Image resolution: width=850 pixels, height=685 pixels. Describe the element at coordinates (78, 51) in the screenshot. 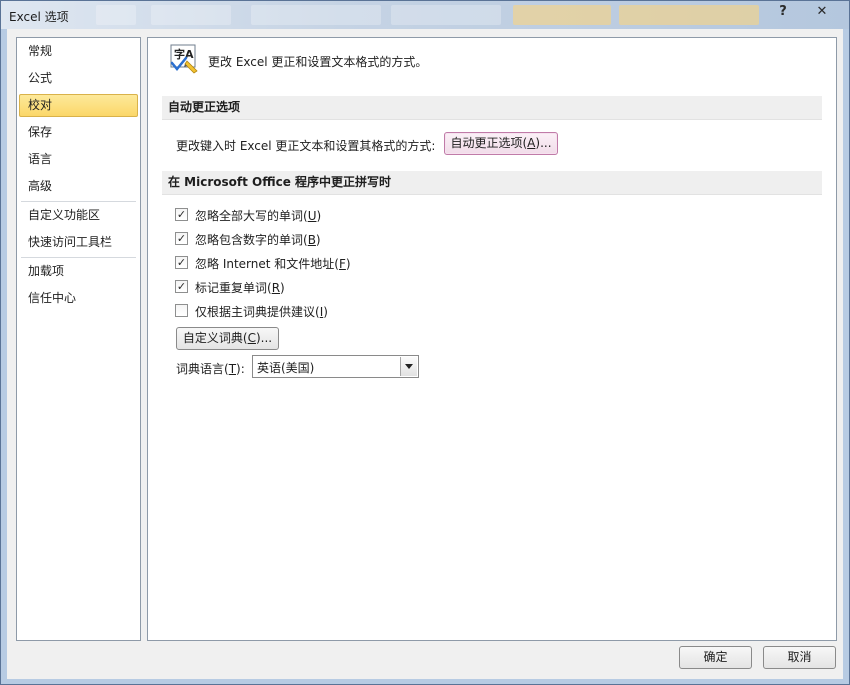

I see `nav-item-general: 常规` at that location.